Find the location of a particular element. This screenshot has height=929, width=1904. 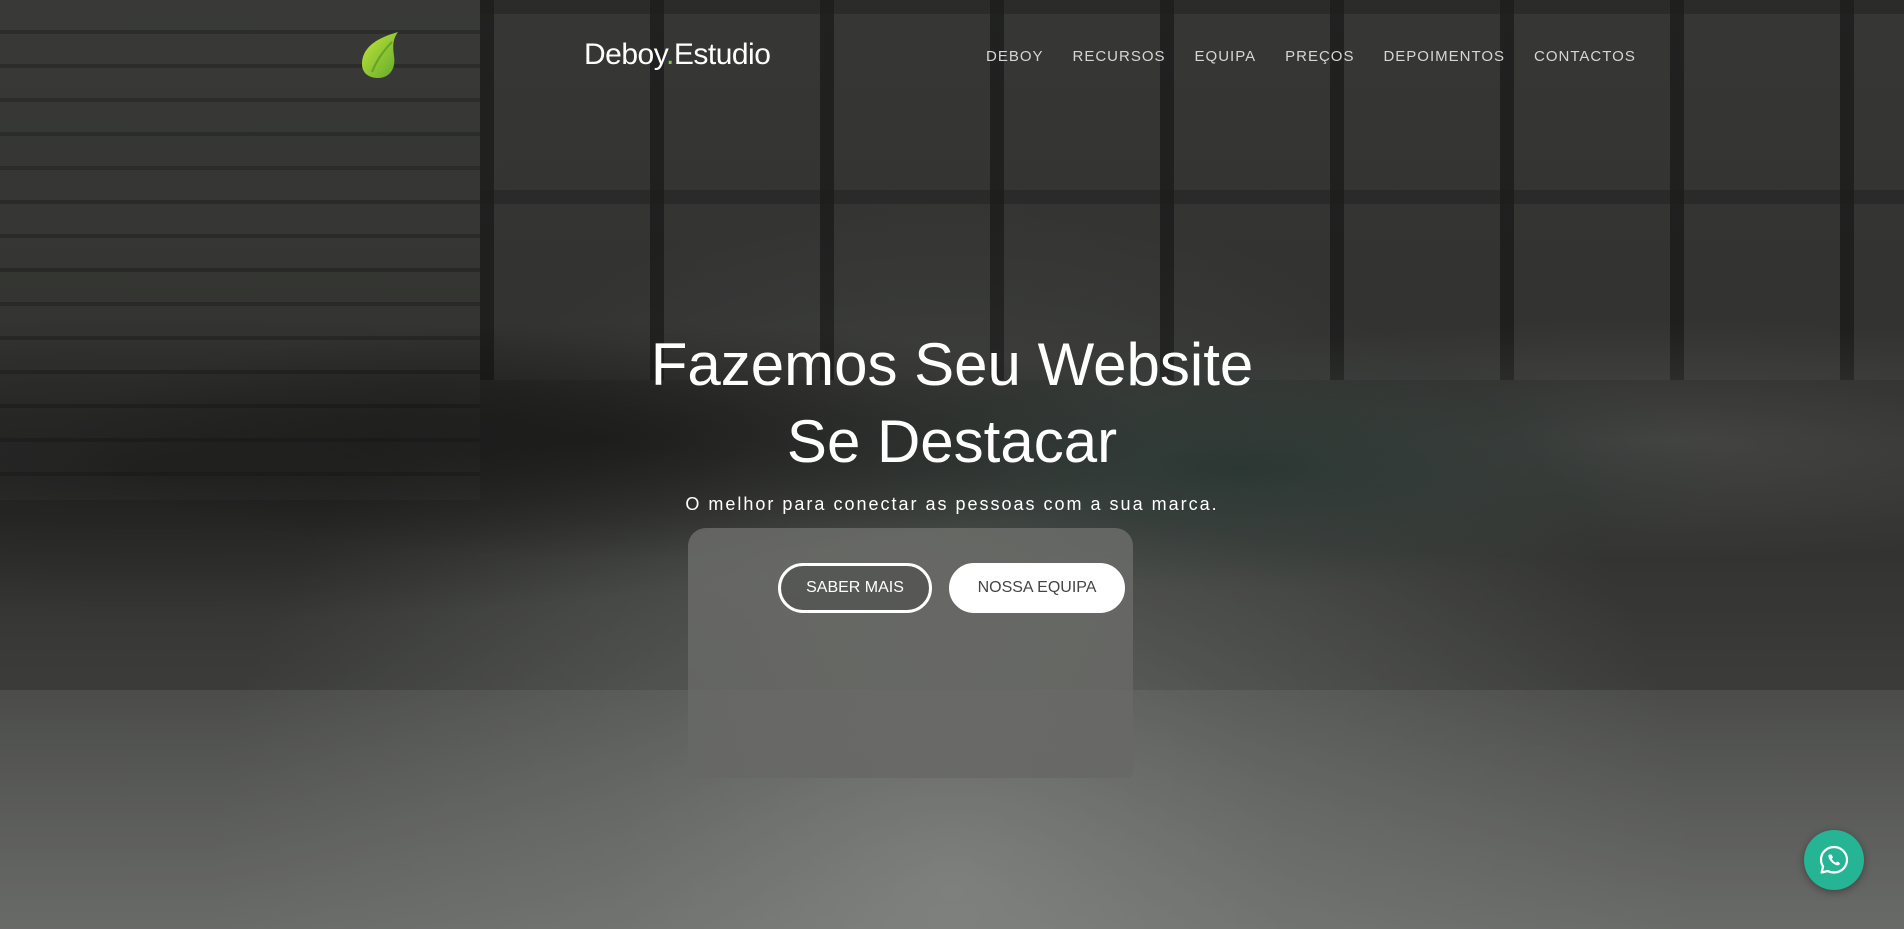

whatsapp-icon is located at coordinates (1834, 859).